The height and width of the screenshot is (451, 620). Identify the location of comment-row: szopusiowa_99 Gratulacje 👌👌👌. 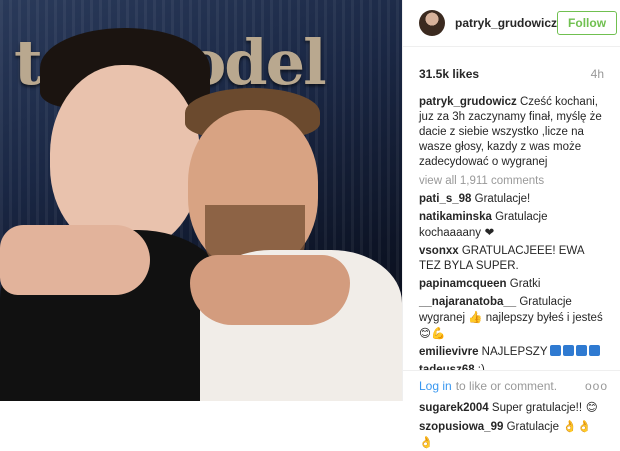
(511, 435).